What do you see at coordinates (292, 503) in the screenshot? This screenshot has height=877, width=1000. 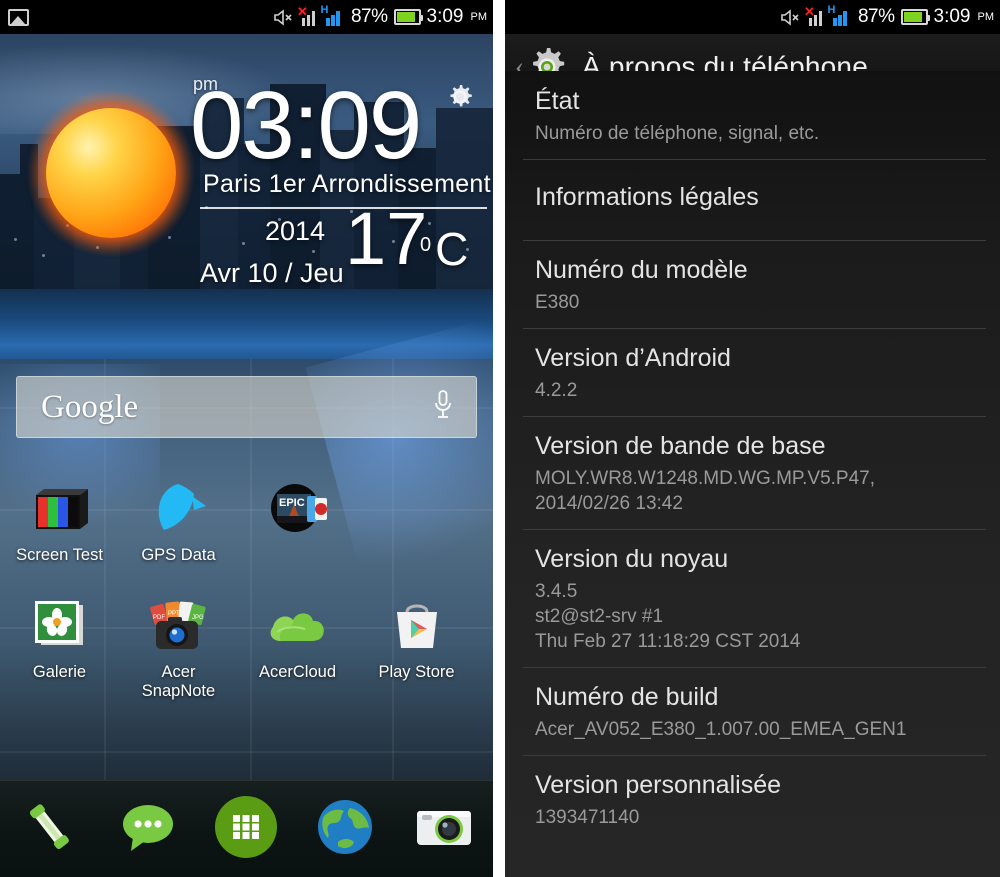 I see `svg-text: EPIC` at bounding box center [292, 503].